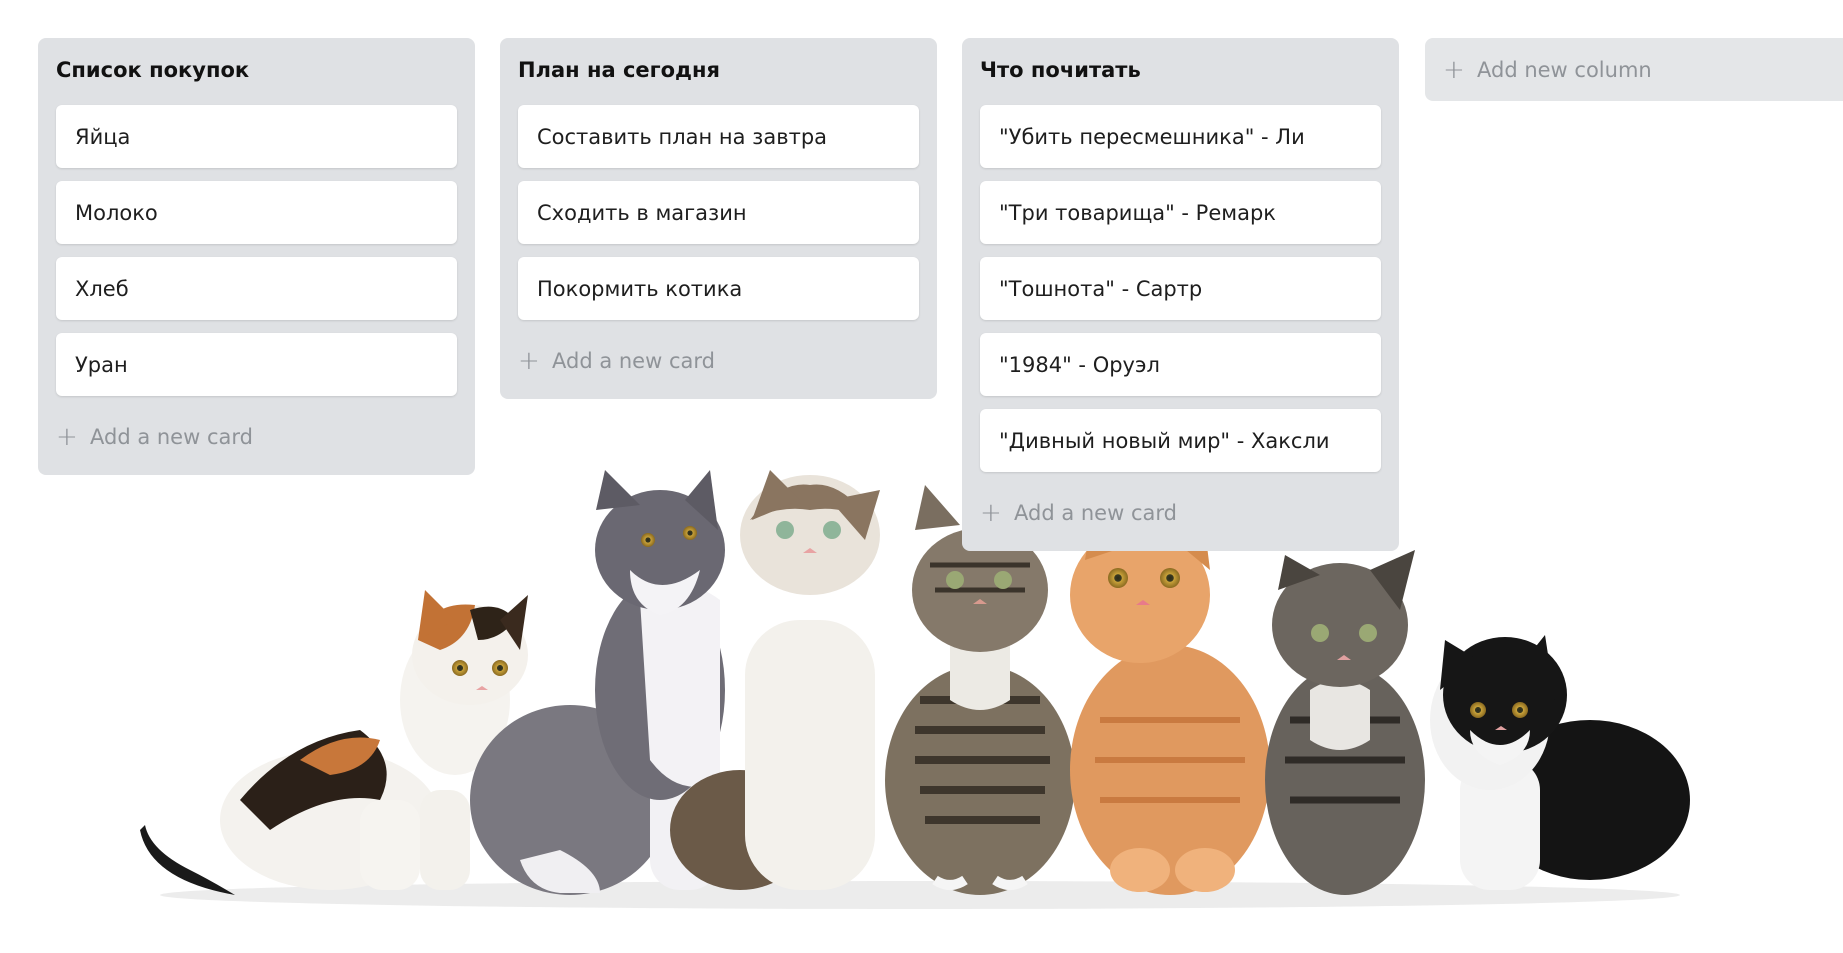  Describe the element at coordinates (256, 364) in the screenshot. I see `card: Уран` at that location.